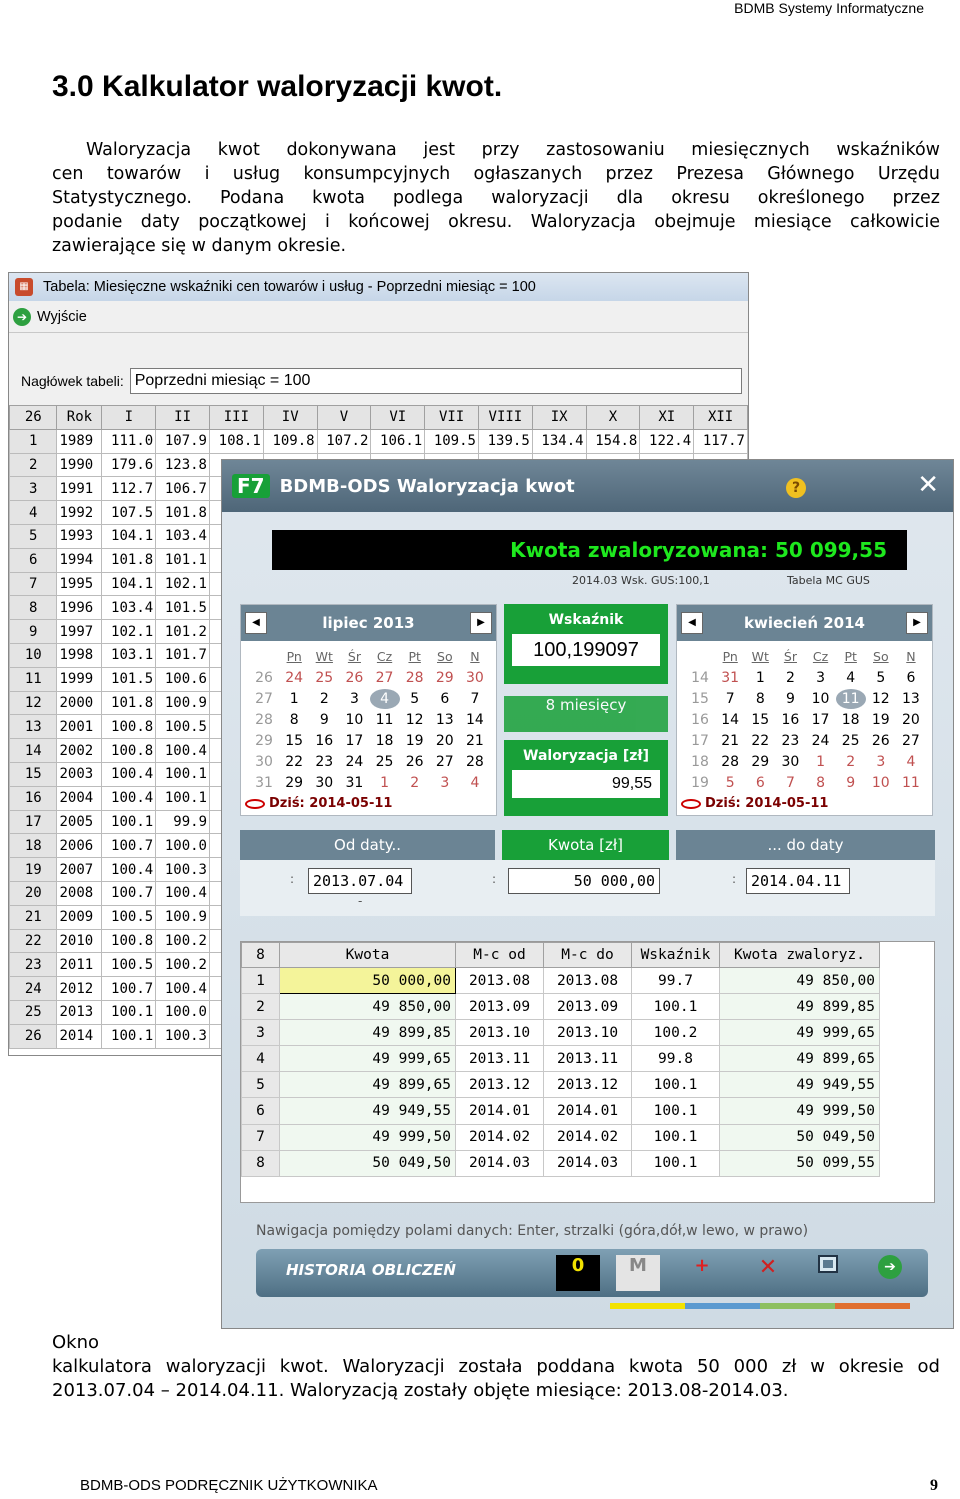  Describe the element at coordinates (560, 1059) in the screenshot. I see `table-row: 4 49 999,65 2013.11 2013.11 99.8 49 899,65` at that location.